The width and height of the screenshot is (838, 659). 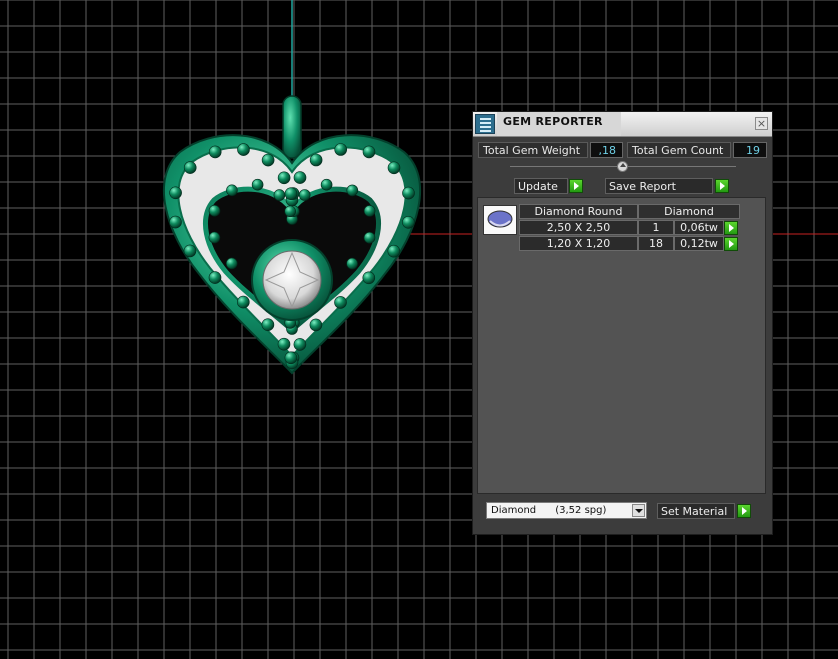 What do you see at coordinates (761, 123) in the screenshot?
I see `close-icon: ×` at bounding box center [761, 123].